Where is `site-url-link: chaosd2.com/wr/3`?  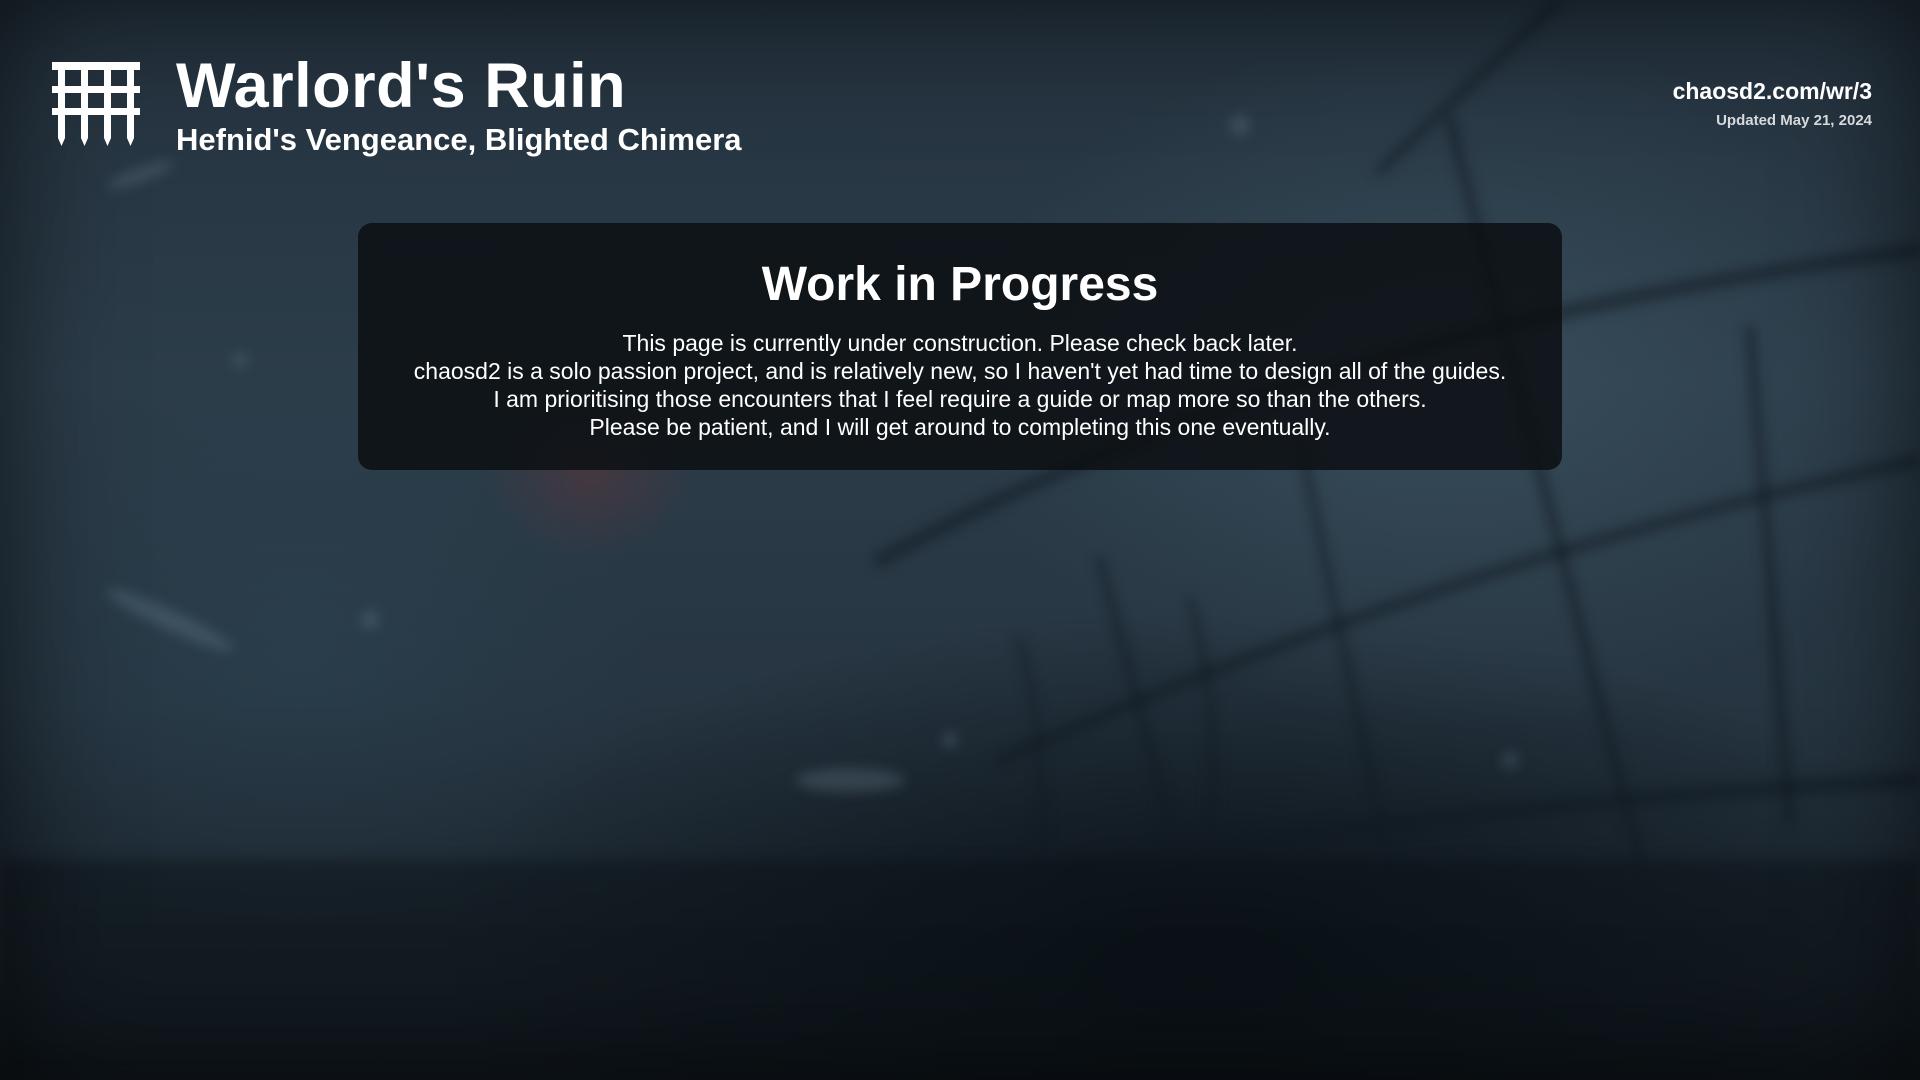 site-url-link: chaosd2.com/wr/3 is located at coordinates (1772, 91).